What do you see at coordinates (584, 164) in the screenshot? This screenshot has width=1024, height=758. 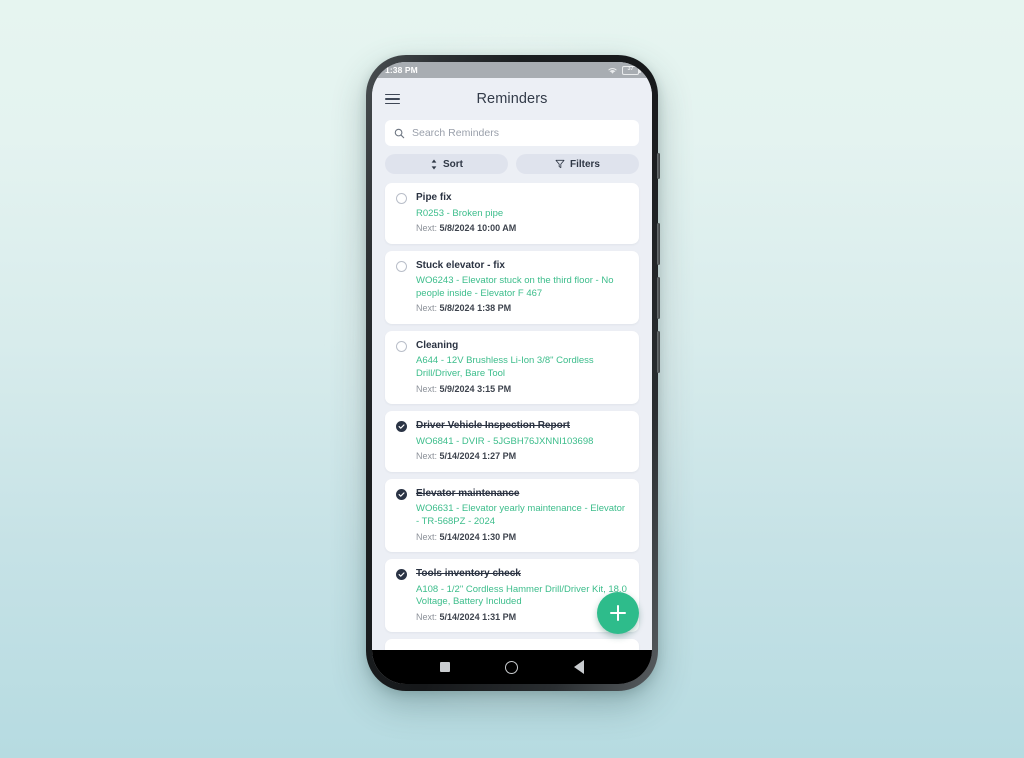 I see `filters-button-label: Filters` at bounding box center [584, 164].